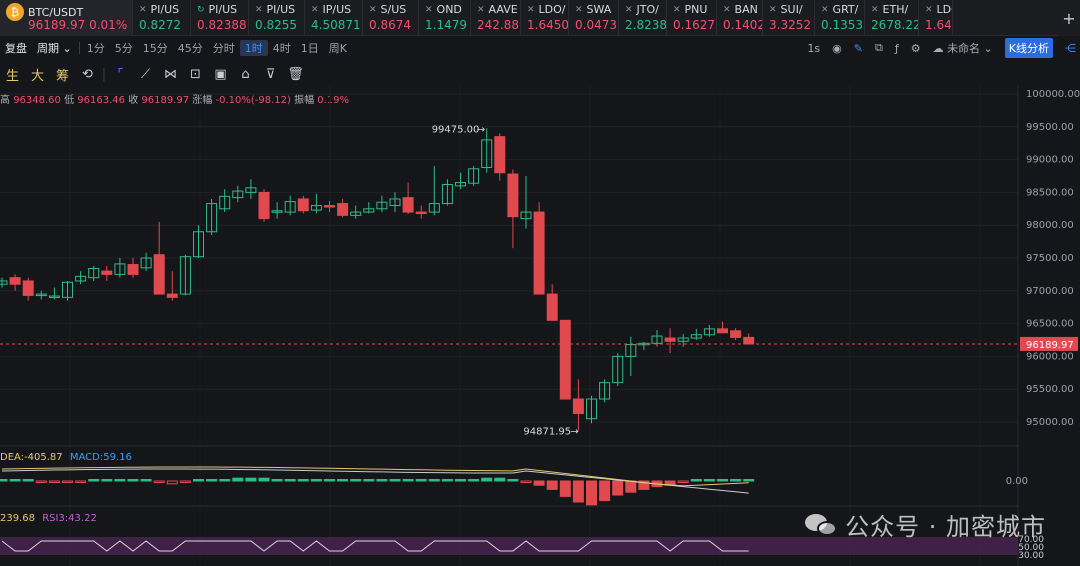 Image resolution: width=1080 pixels, height=566 pixels. I want to click on note-icon: ▣, so click(220, 74).